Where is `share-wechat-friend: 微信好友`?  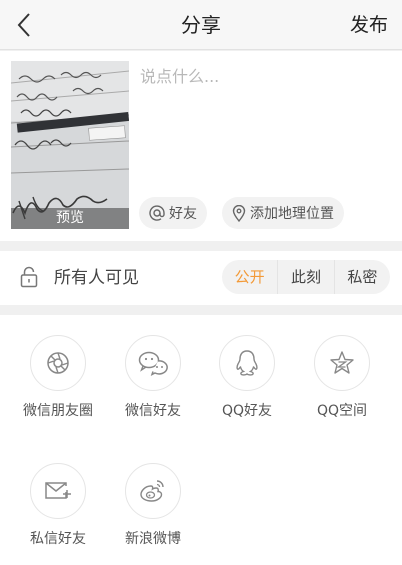 share-wechat-friend: 微信好友 is located at coordinates (153, 385).